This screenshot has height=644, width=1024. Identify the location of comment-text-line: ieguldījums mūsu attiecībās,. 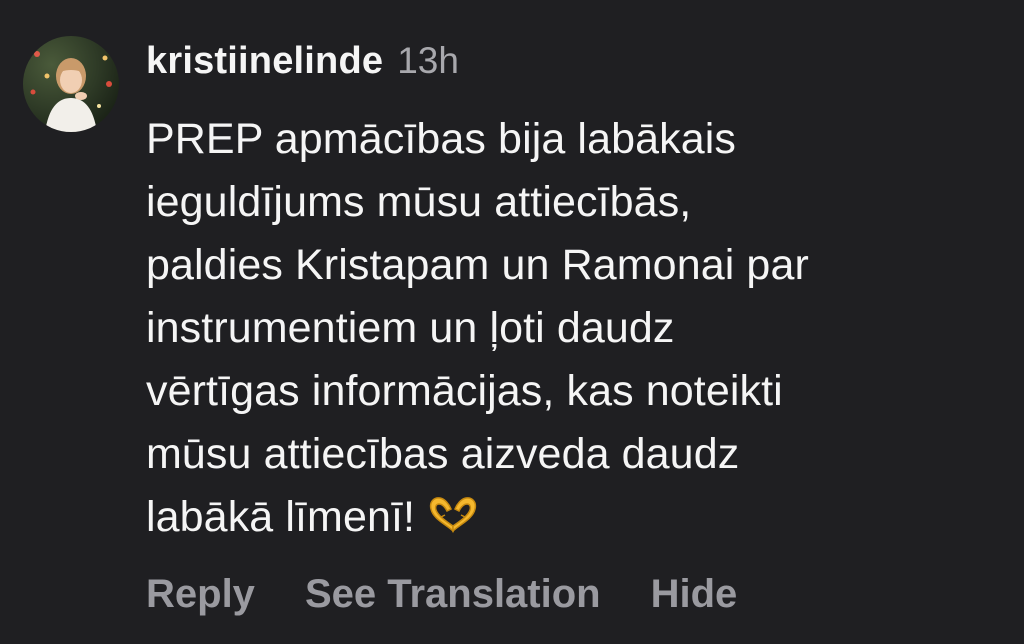
(419, 202).